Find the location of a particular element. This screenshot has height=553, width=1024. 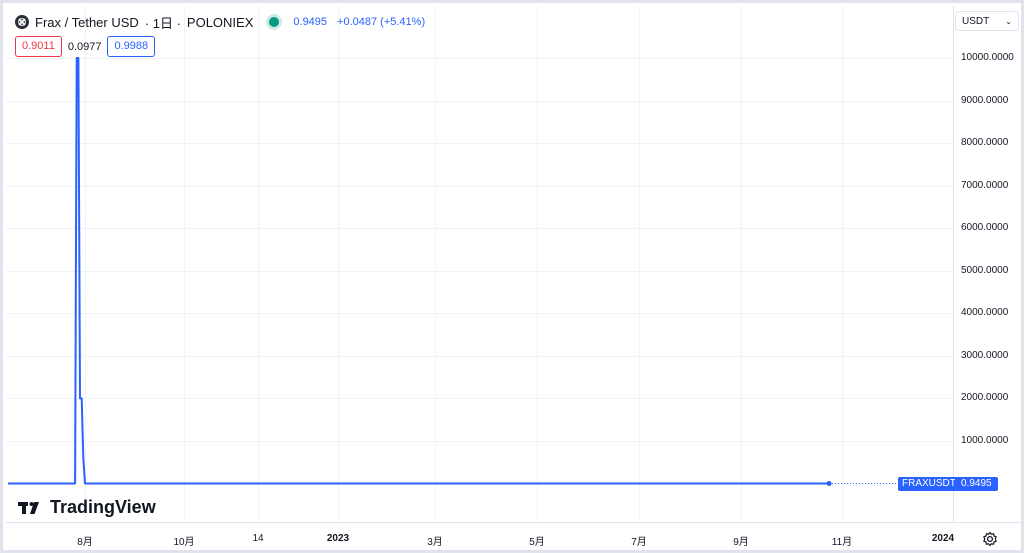

tradingview-logo: TradingView is located at coordinates (87, 507).